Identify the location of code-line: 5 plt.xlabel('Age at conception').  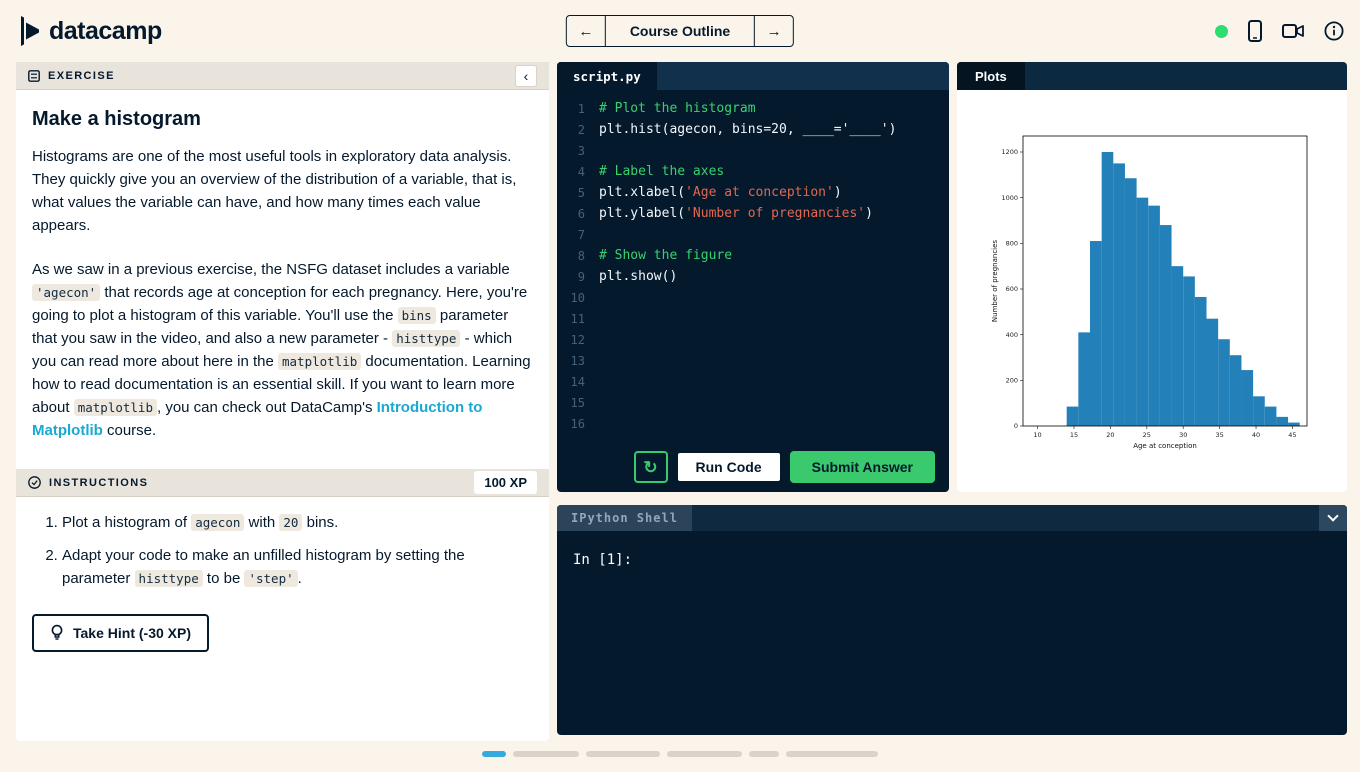
(753, 192).